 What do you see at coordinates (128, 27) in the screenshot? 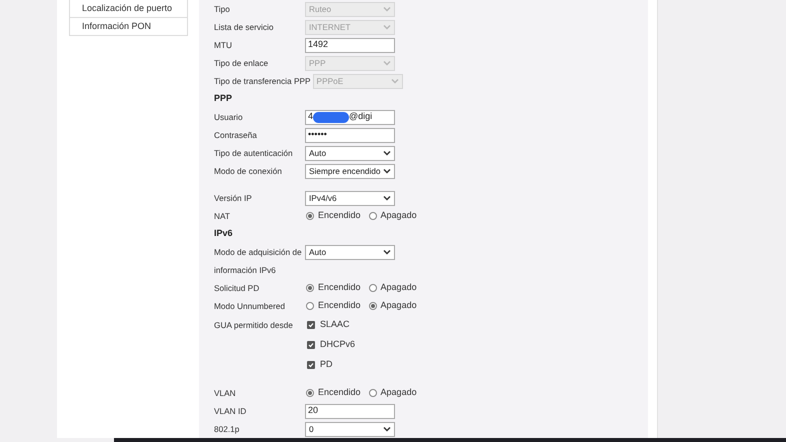
I see `sidebar-item: Información PON` at bounding box center [128, 27].